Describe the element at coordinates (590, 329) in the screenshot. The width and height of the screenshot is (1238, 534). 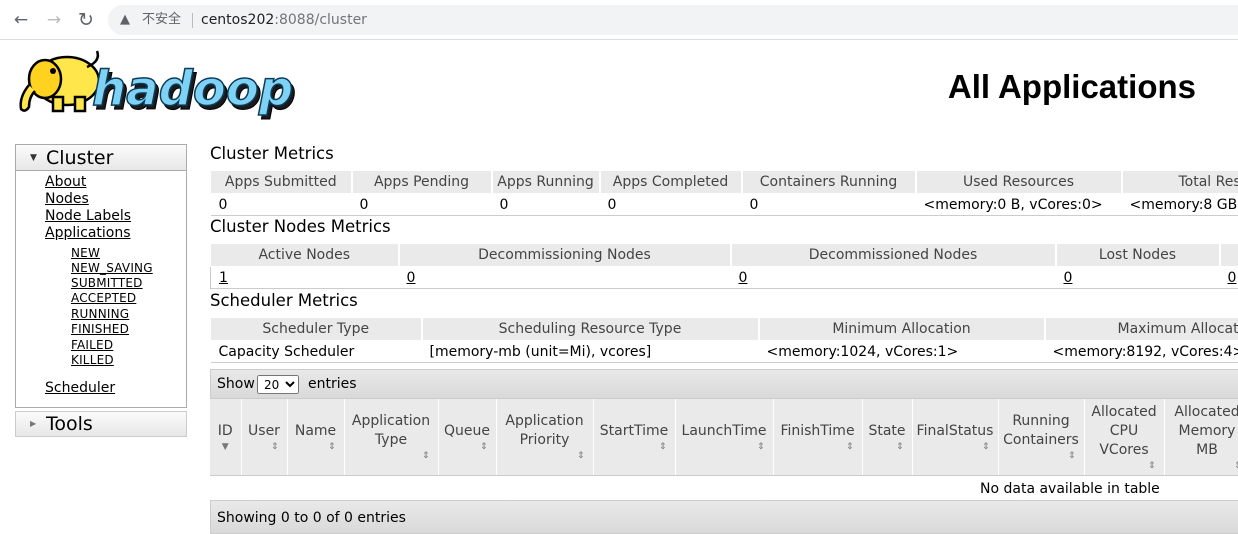
I see `col-scheduling-resource-type: Scheduling Resource Type` at that location.